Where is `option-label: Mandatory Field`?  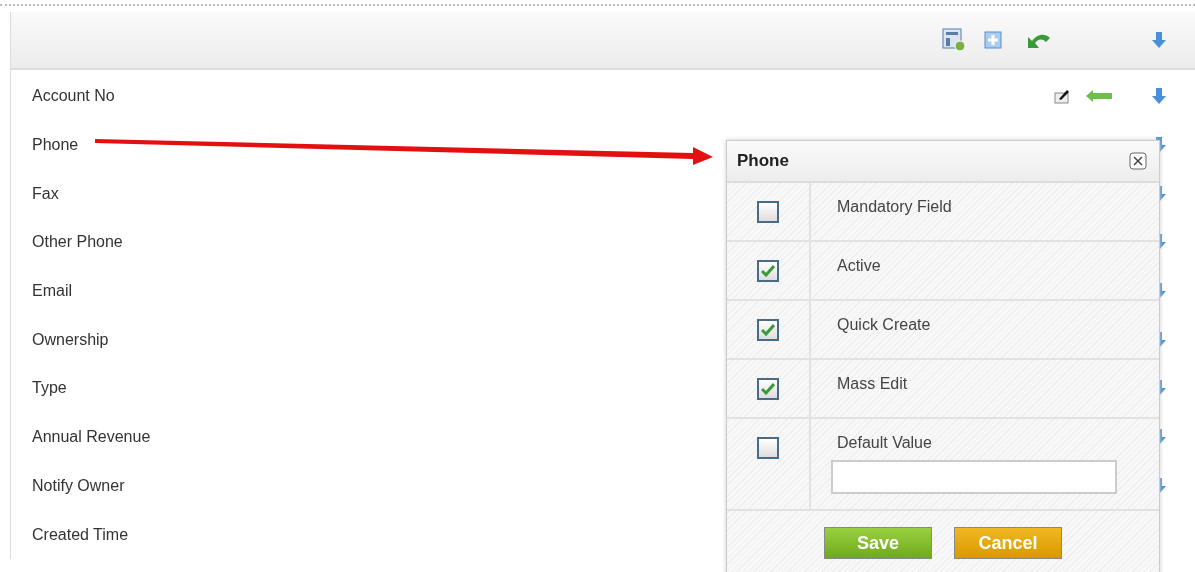
option-label: Mandatory Field is located at coordinates (894, 206).